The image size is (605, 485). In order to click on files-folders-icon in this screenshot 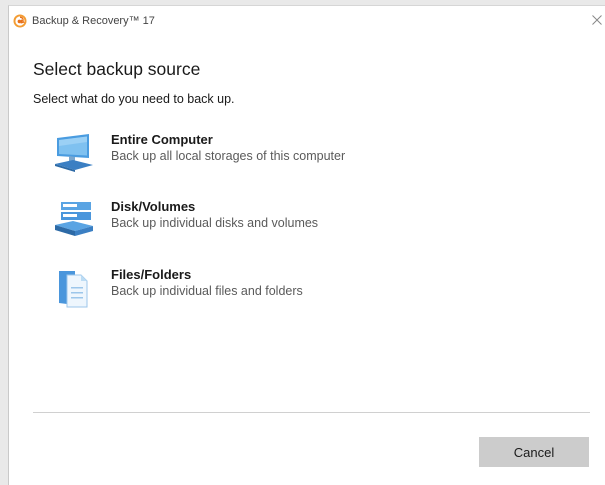, I will do `click(74, 288)`.